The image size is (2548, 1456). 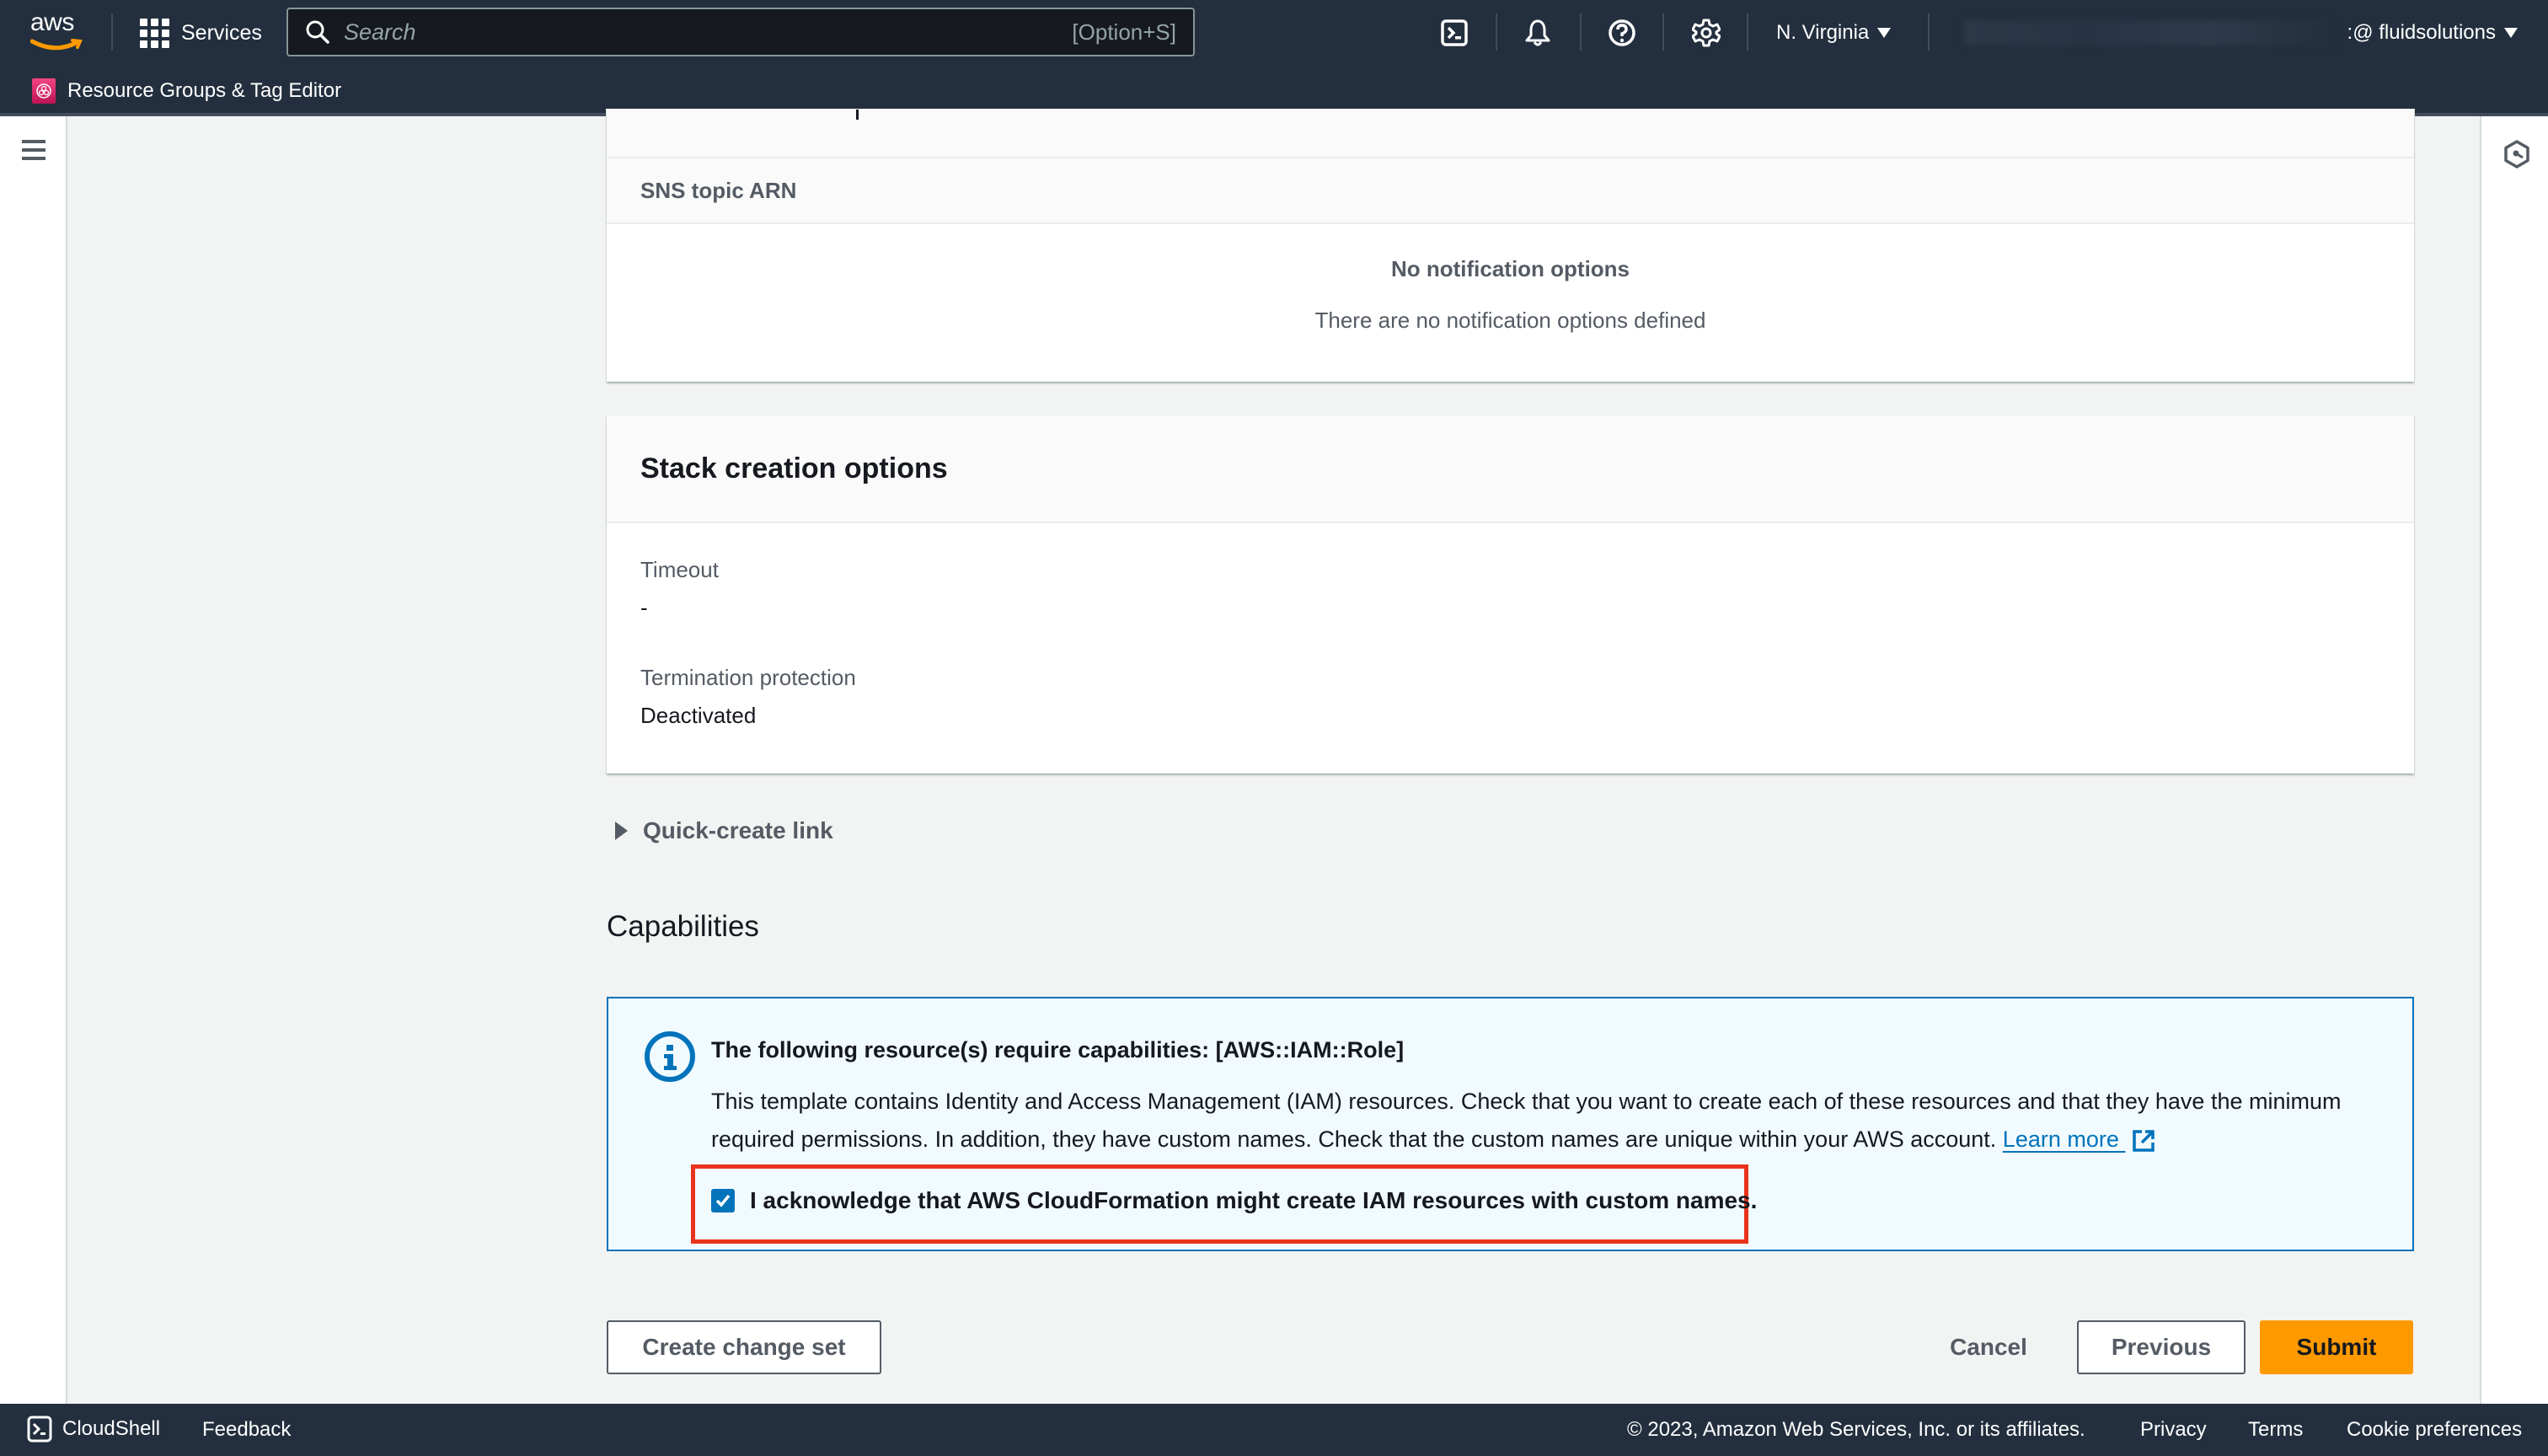 I want to click on services-label: Services, so click(x=221, y=32).